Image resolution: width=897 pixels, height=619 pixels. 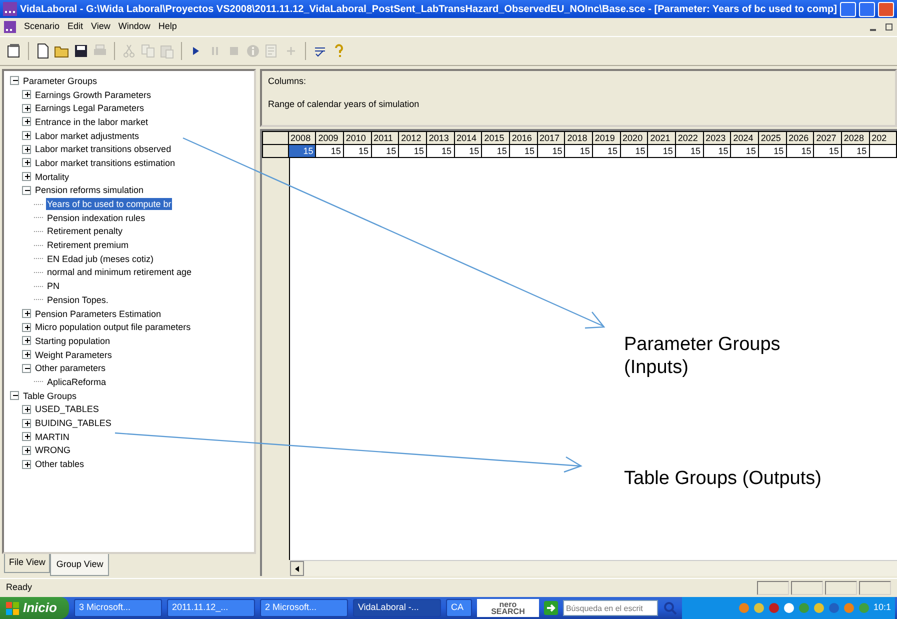 What do you see at coordinates (551, 608) in the screenshot?
I see `go-arrow-icon` at bounding box center [551, 608].